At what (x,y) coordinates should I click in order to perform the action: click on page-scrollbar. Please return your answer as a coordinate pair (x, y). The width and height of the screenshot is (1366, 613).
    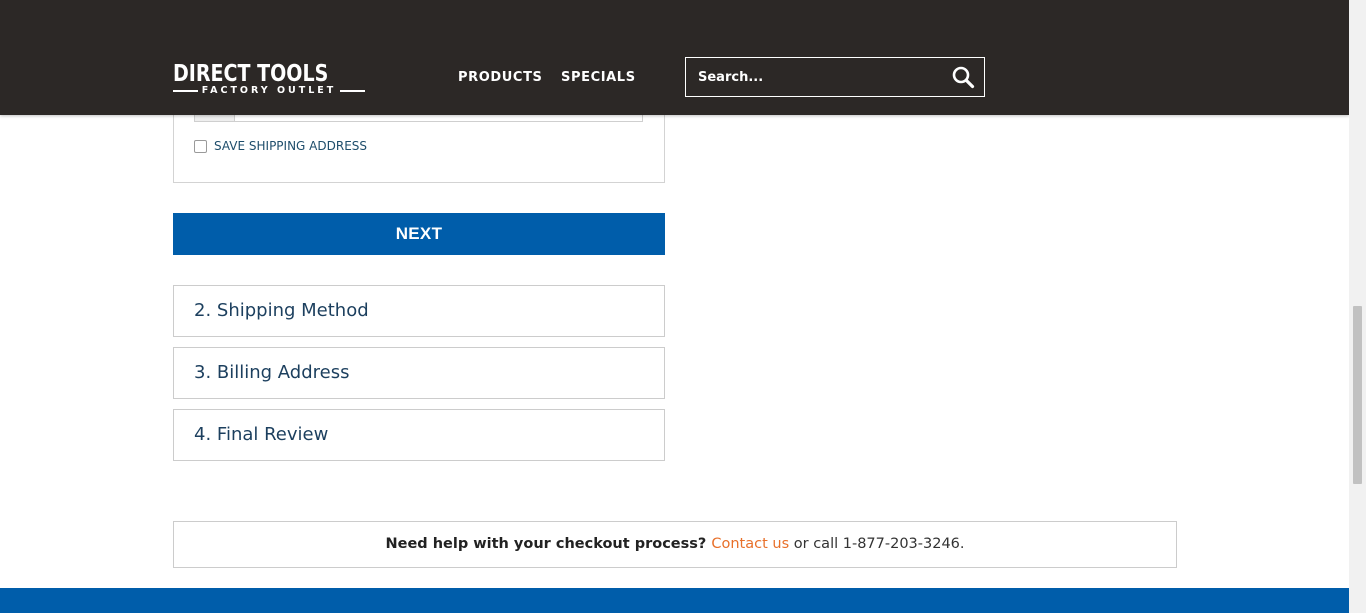
    Looking at the image, I should click on (1357, 306).